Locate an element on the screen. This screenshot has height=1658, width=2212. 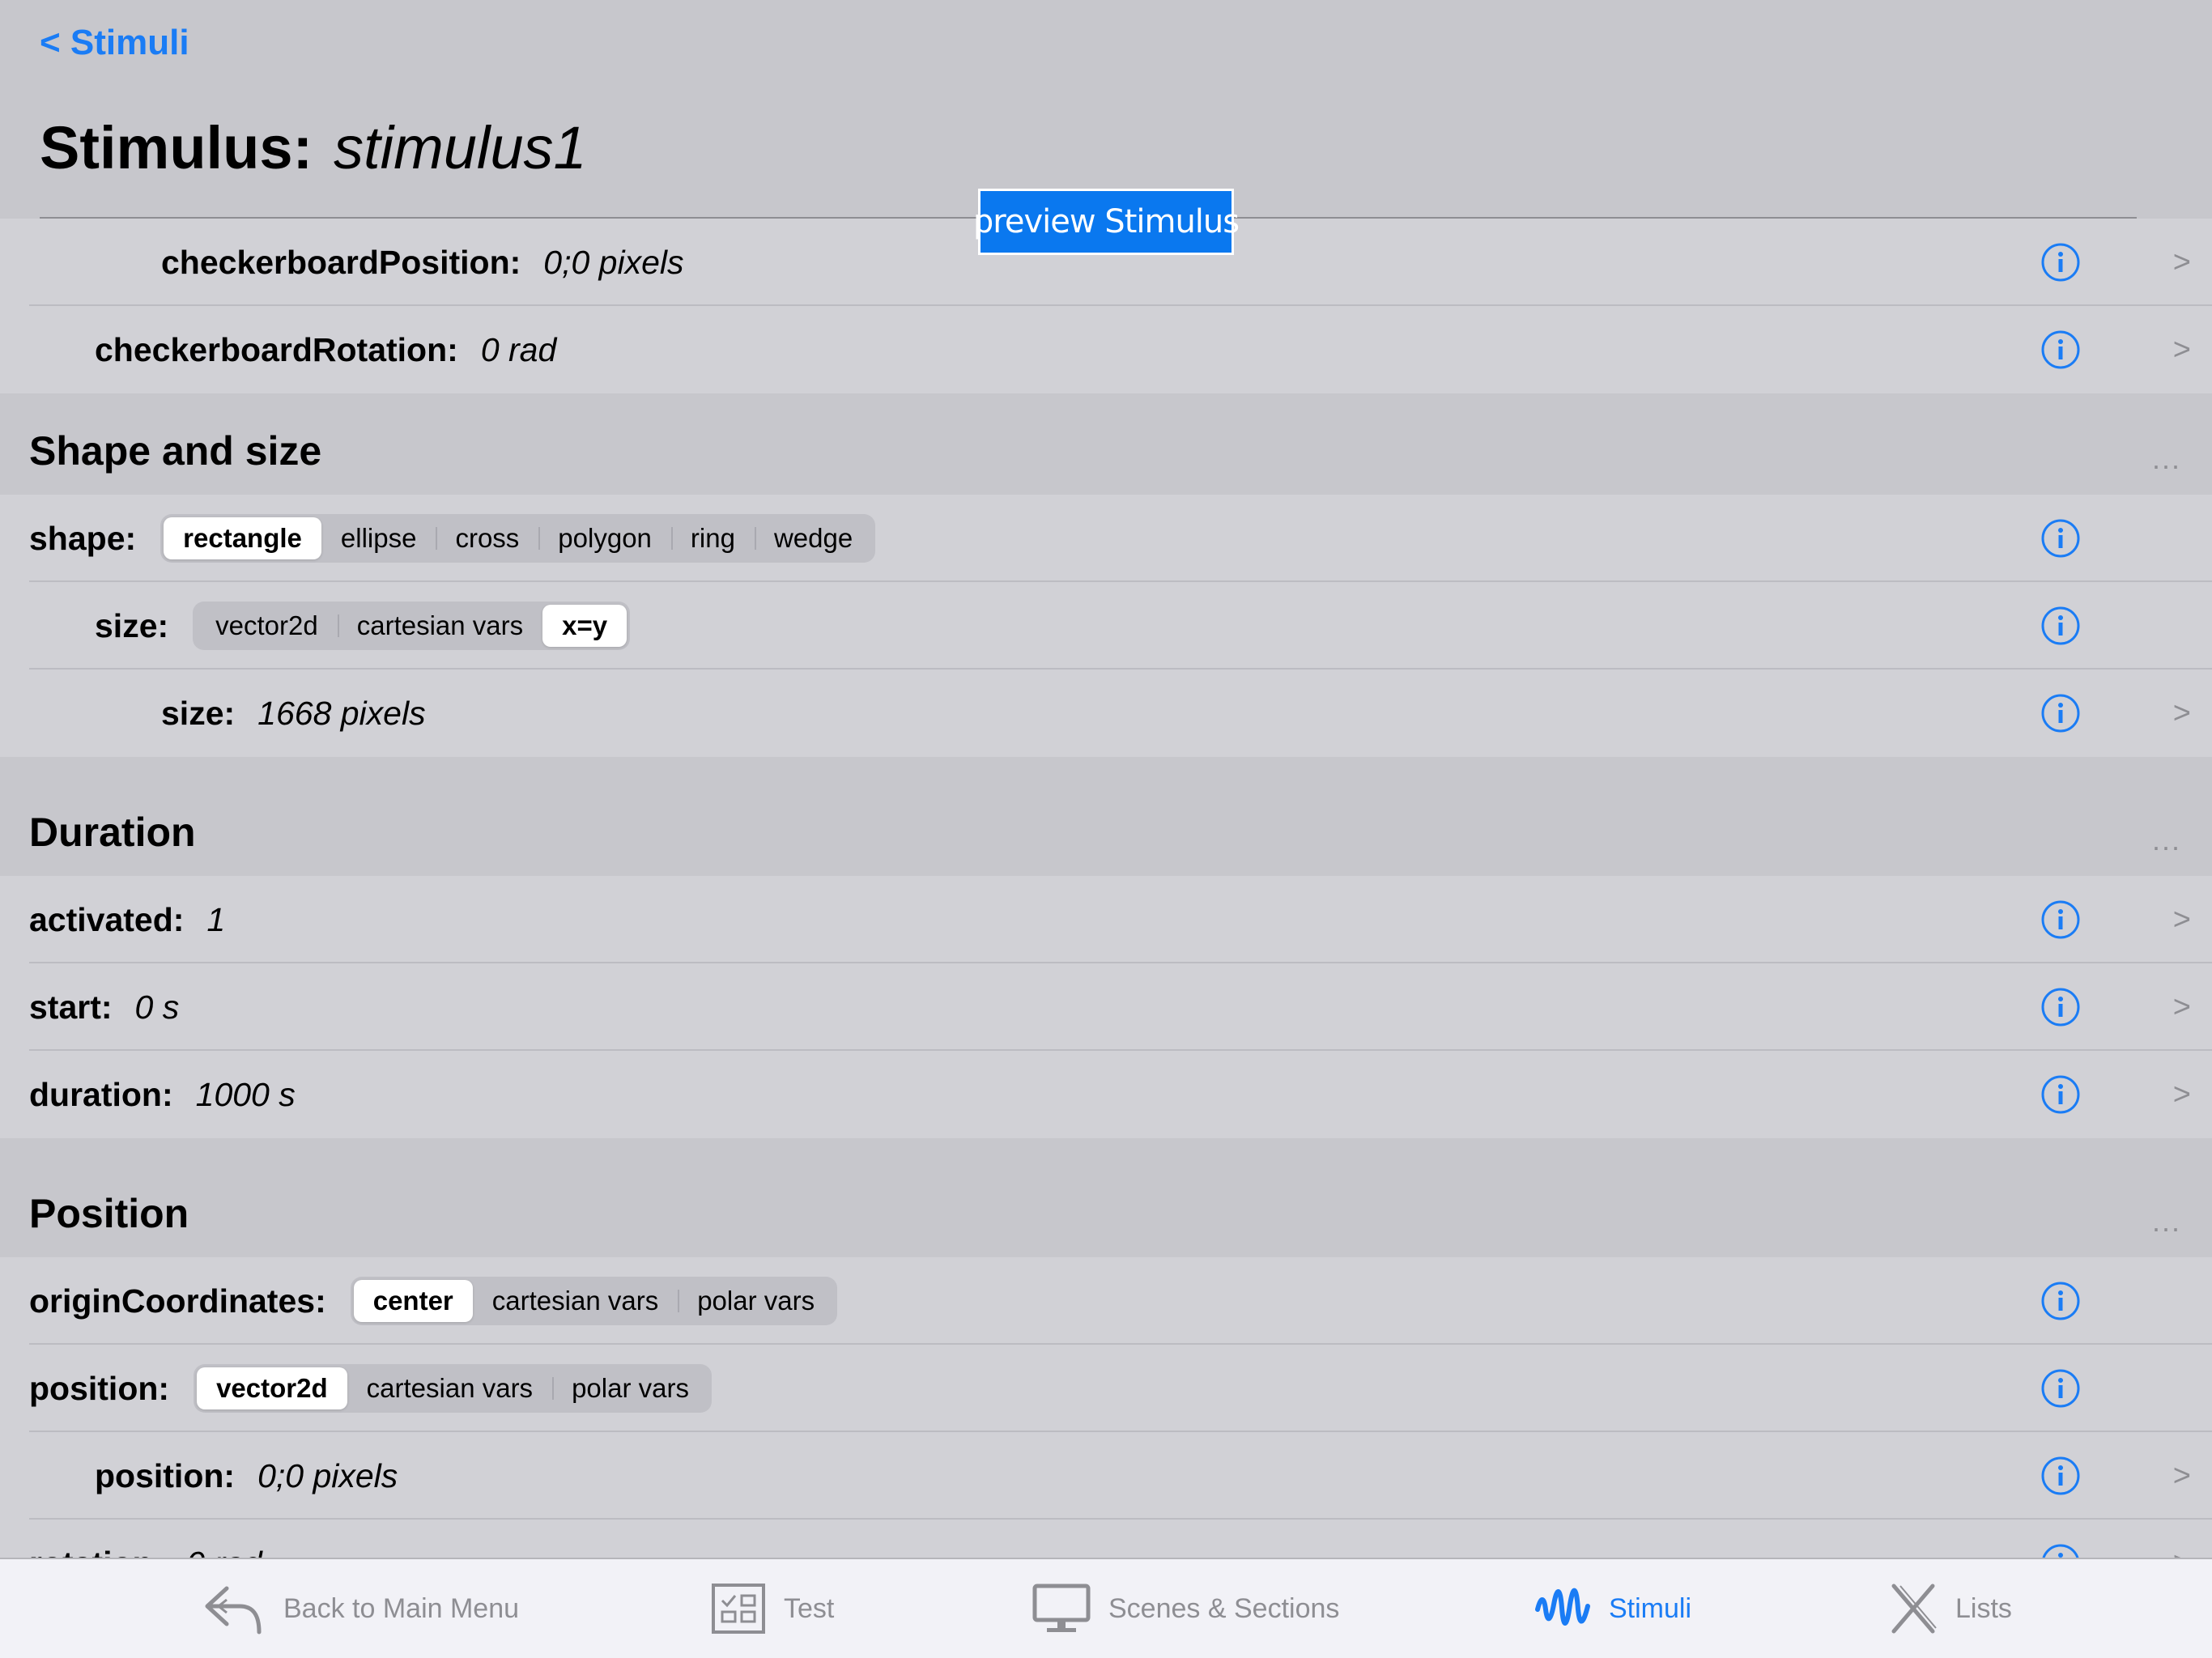
shape-option-ellipse: ellipse is located at coordinates (379, 538).